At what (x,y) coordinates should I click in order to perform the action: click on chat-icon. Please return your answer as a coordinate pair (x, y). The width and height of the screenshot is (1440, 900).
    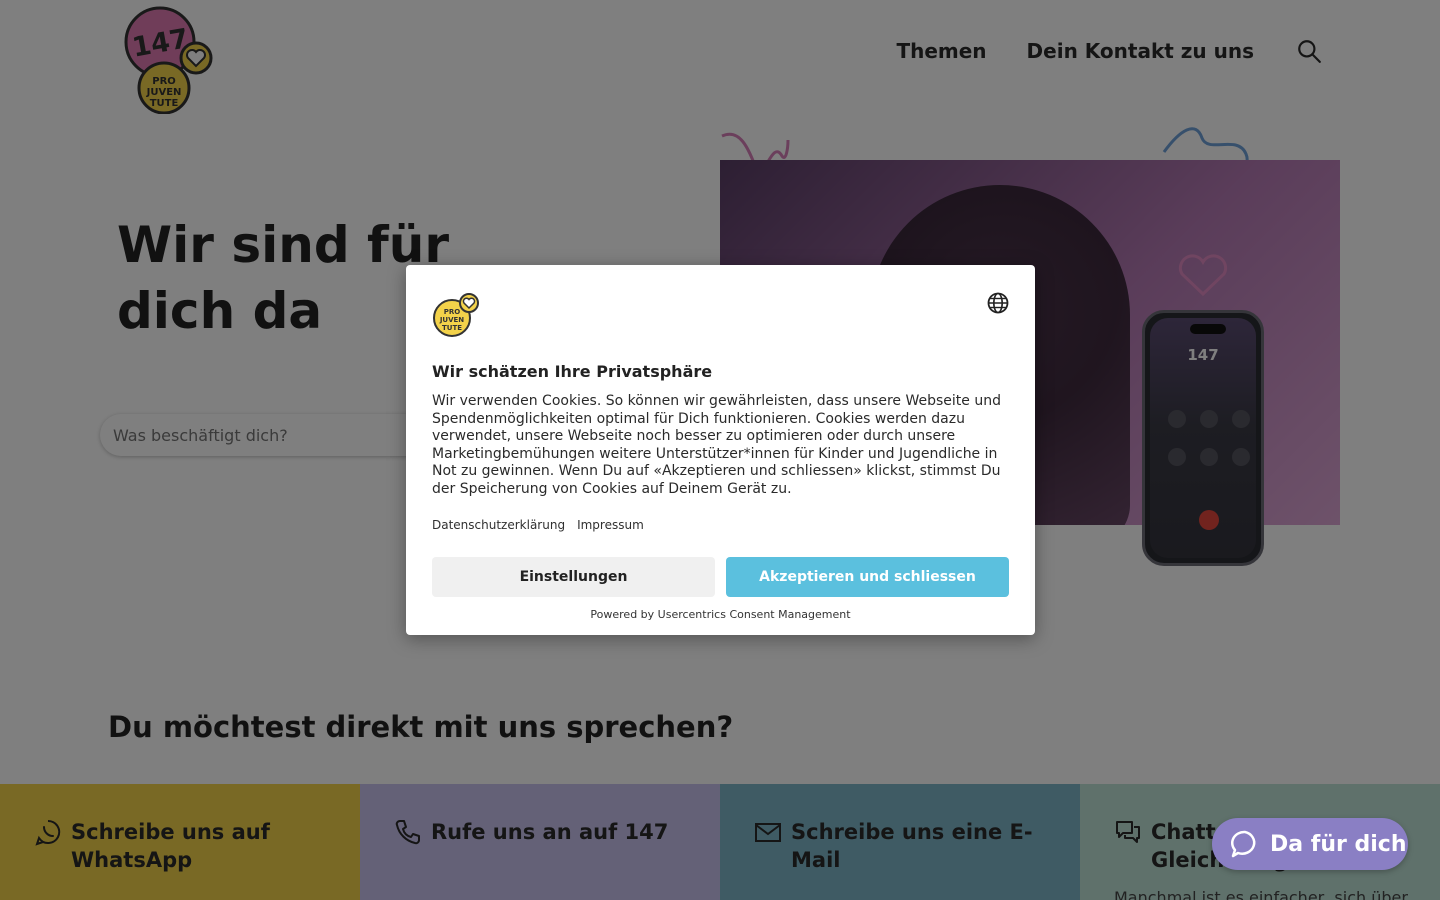
    Looking at the image, I should click on (1243, 844).